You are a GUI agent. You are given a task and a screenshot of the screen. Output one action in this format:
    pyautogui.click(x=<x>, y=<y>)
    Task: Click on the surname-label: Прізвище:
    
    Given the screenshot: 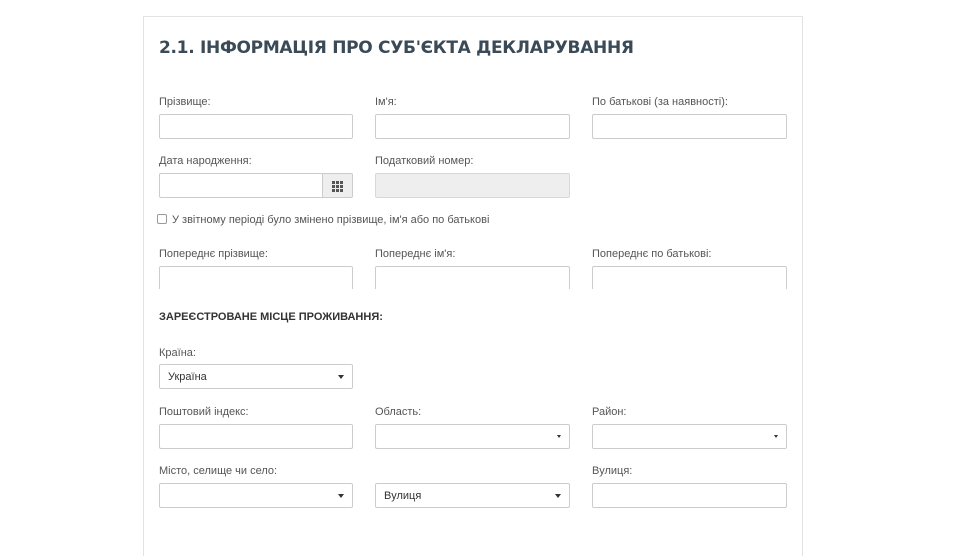 What is the action you would take?
    pyautogui.click(x=185, y=102)
    